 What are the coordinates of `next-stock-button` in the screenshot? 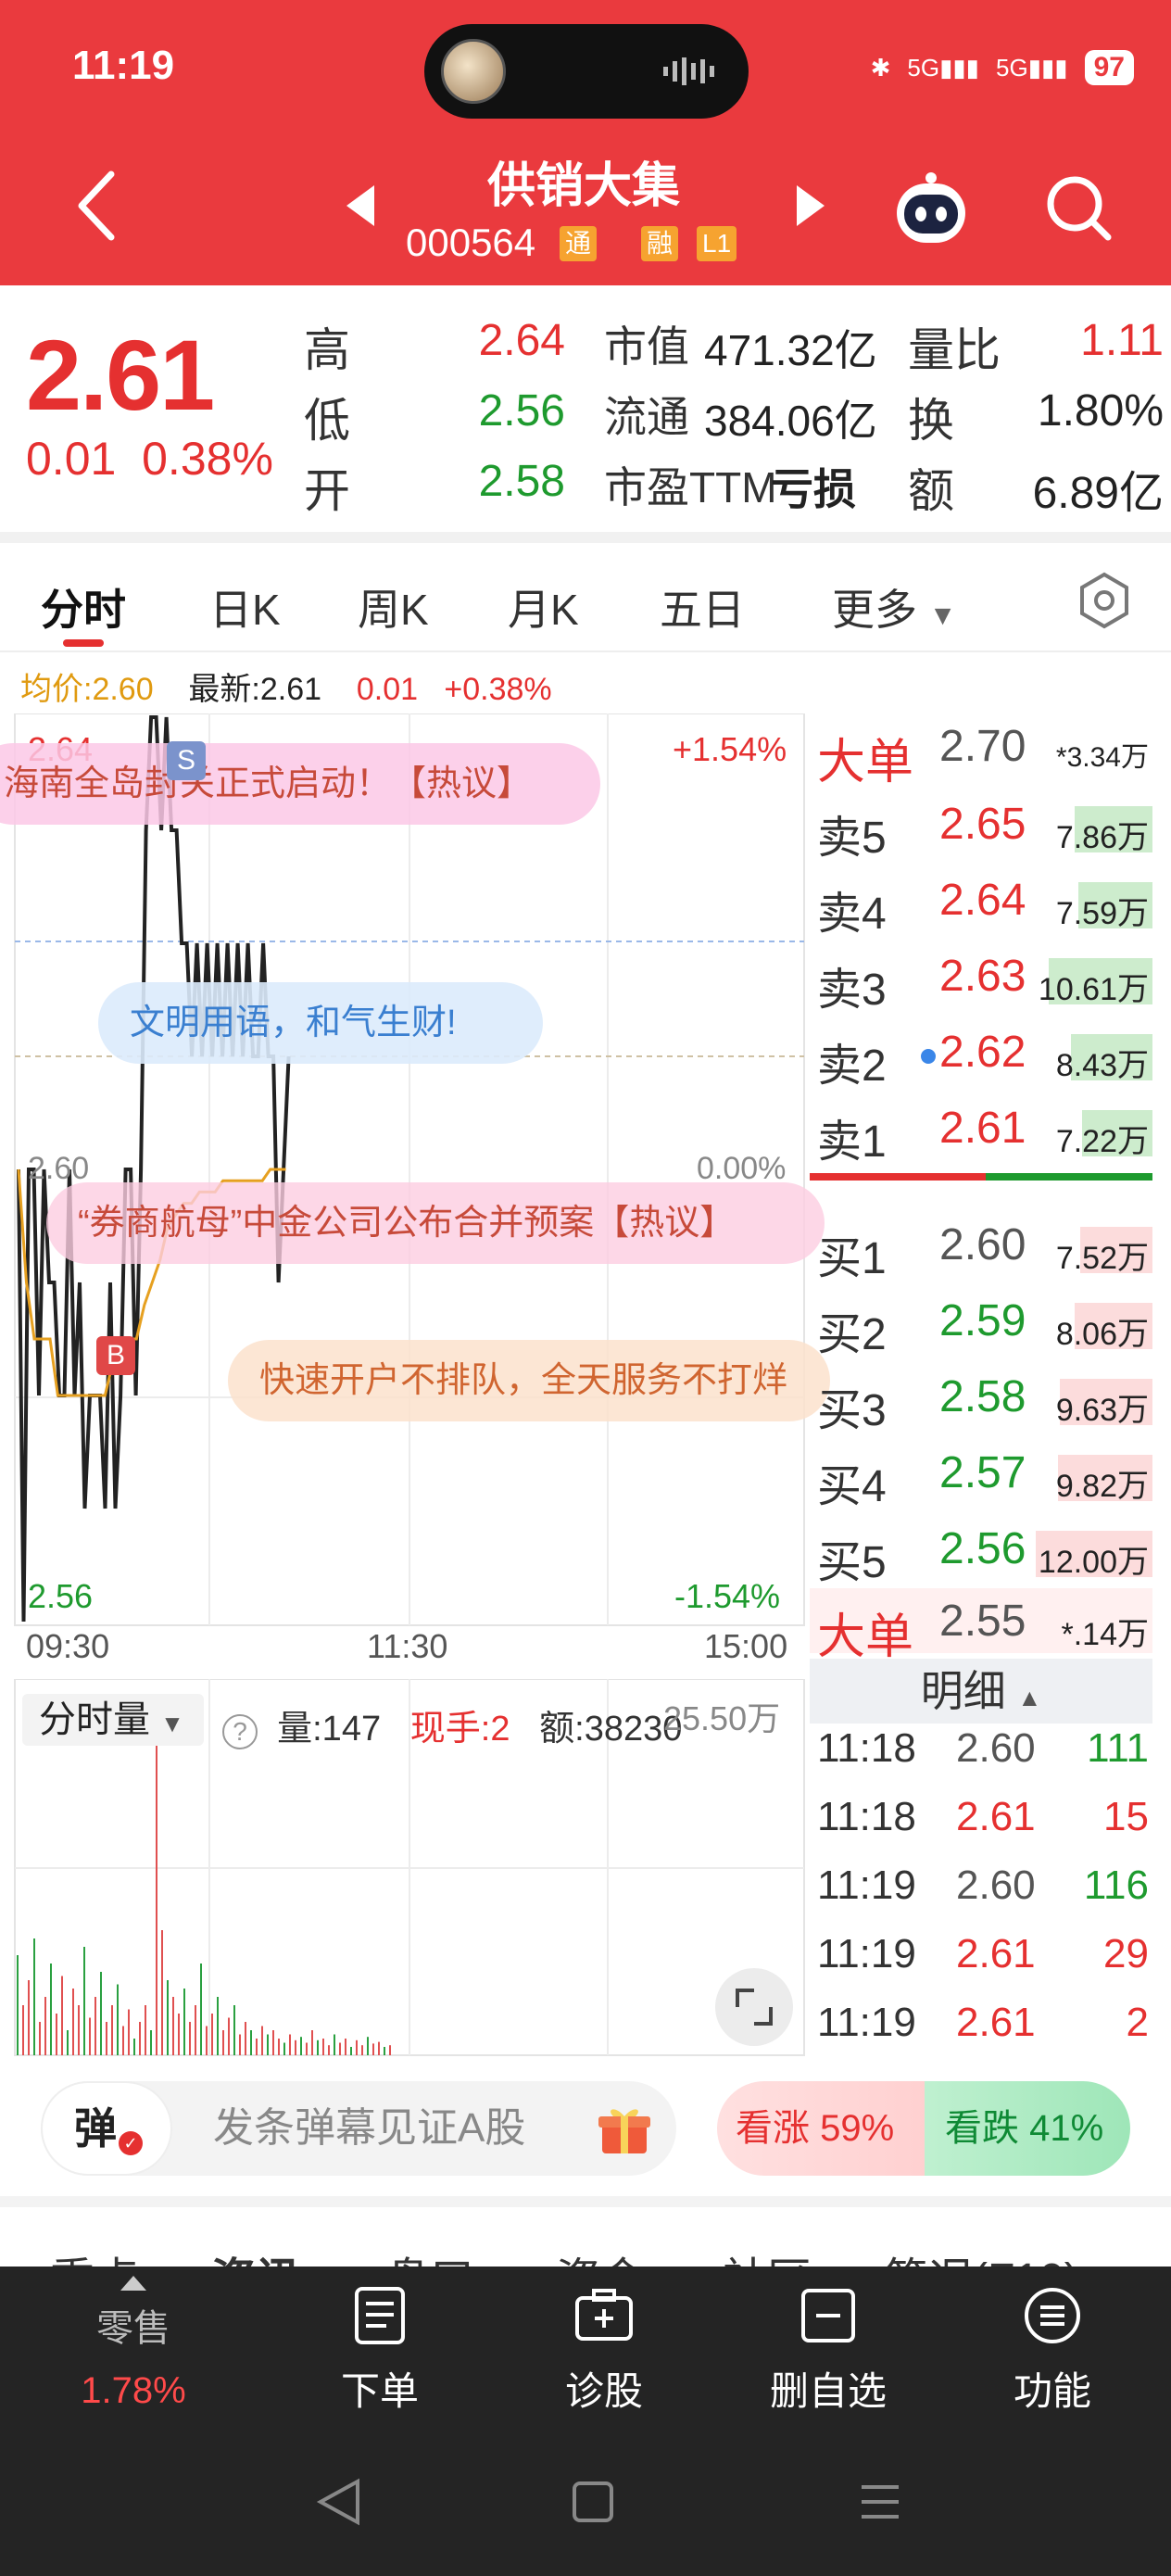 It's located at (810, 205).